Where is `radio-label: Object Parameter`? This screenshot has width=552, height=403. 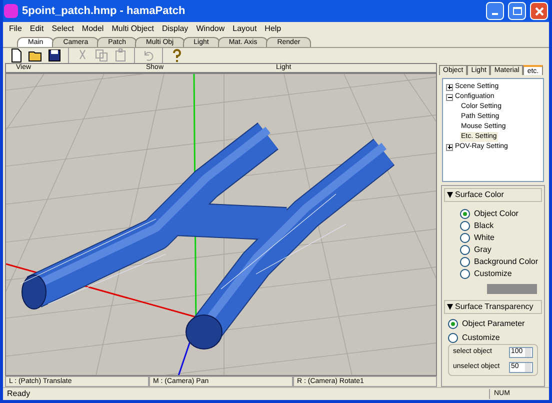 radio-label: Object Parameter is located at coordinates (493, 324).